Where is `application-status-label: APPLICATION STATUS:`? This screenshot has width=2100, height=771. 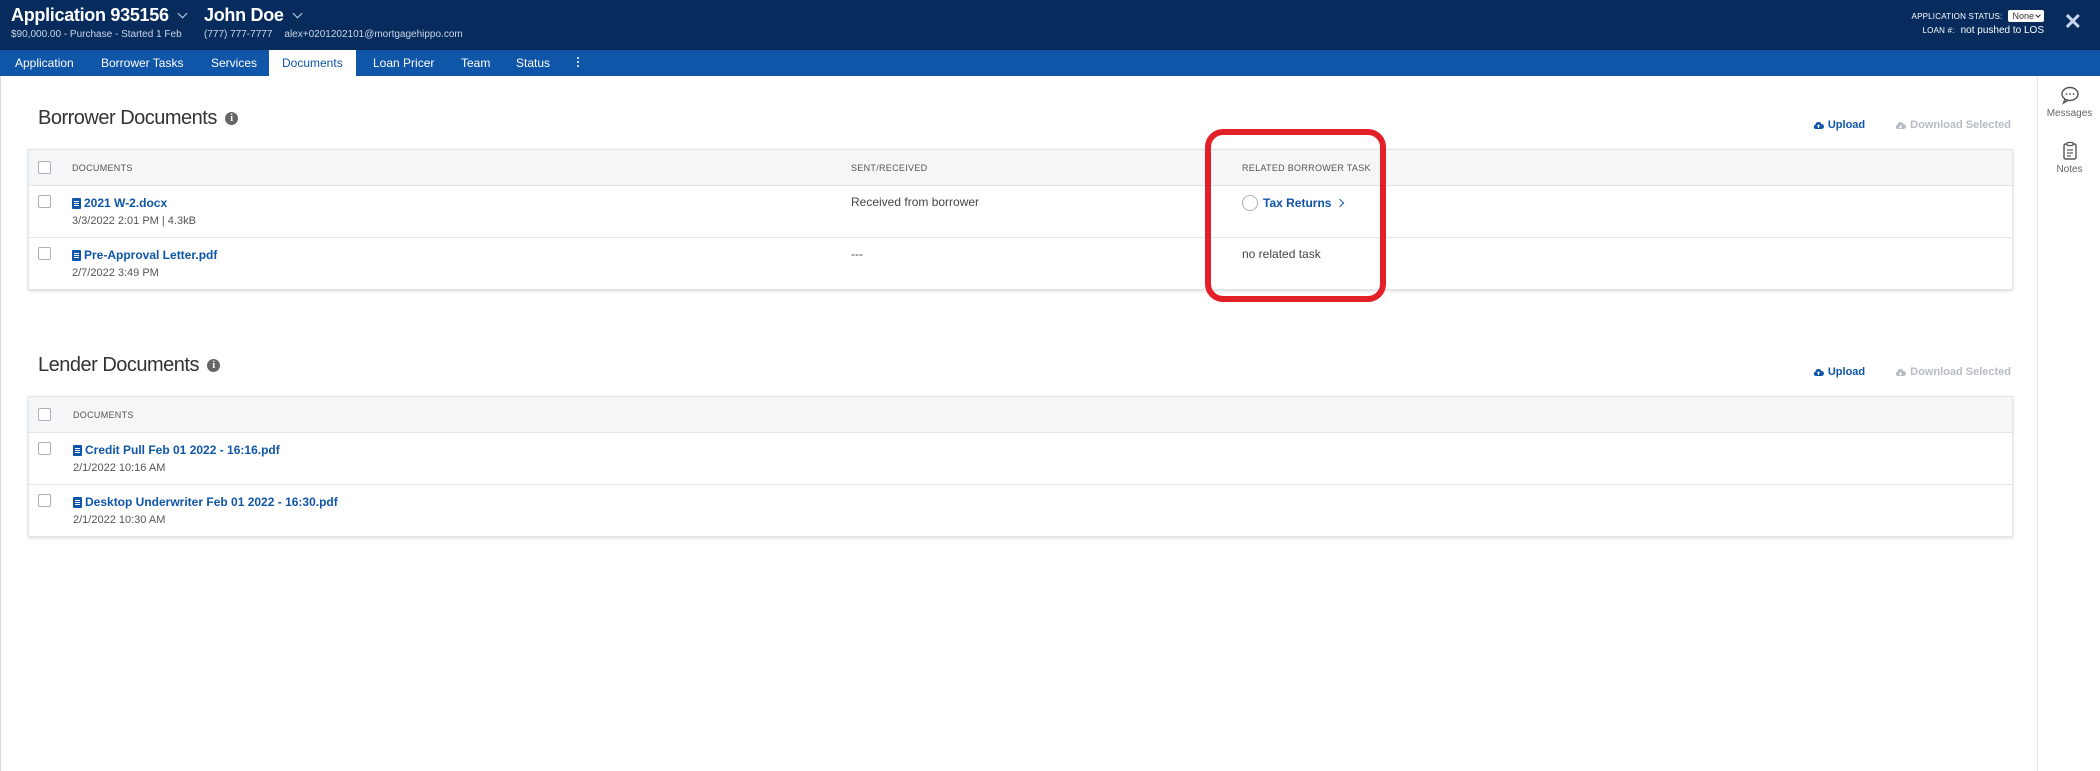
application-status-label: APPLICATION STATUS: is located at coordinates (1957, 16).